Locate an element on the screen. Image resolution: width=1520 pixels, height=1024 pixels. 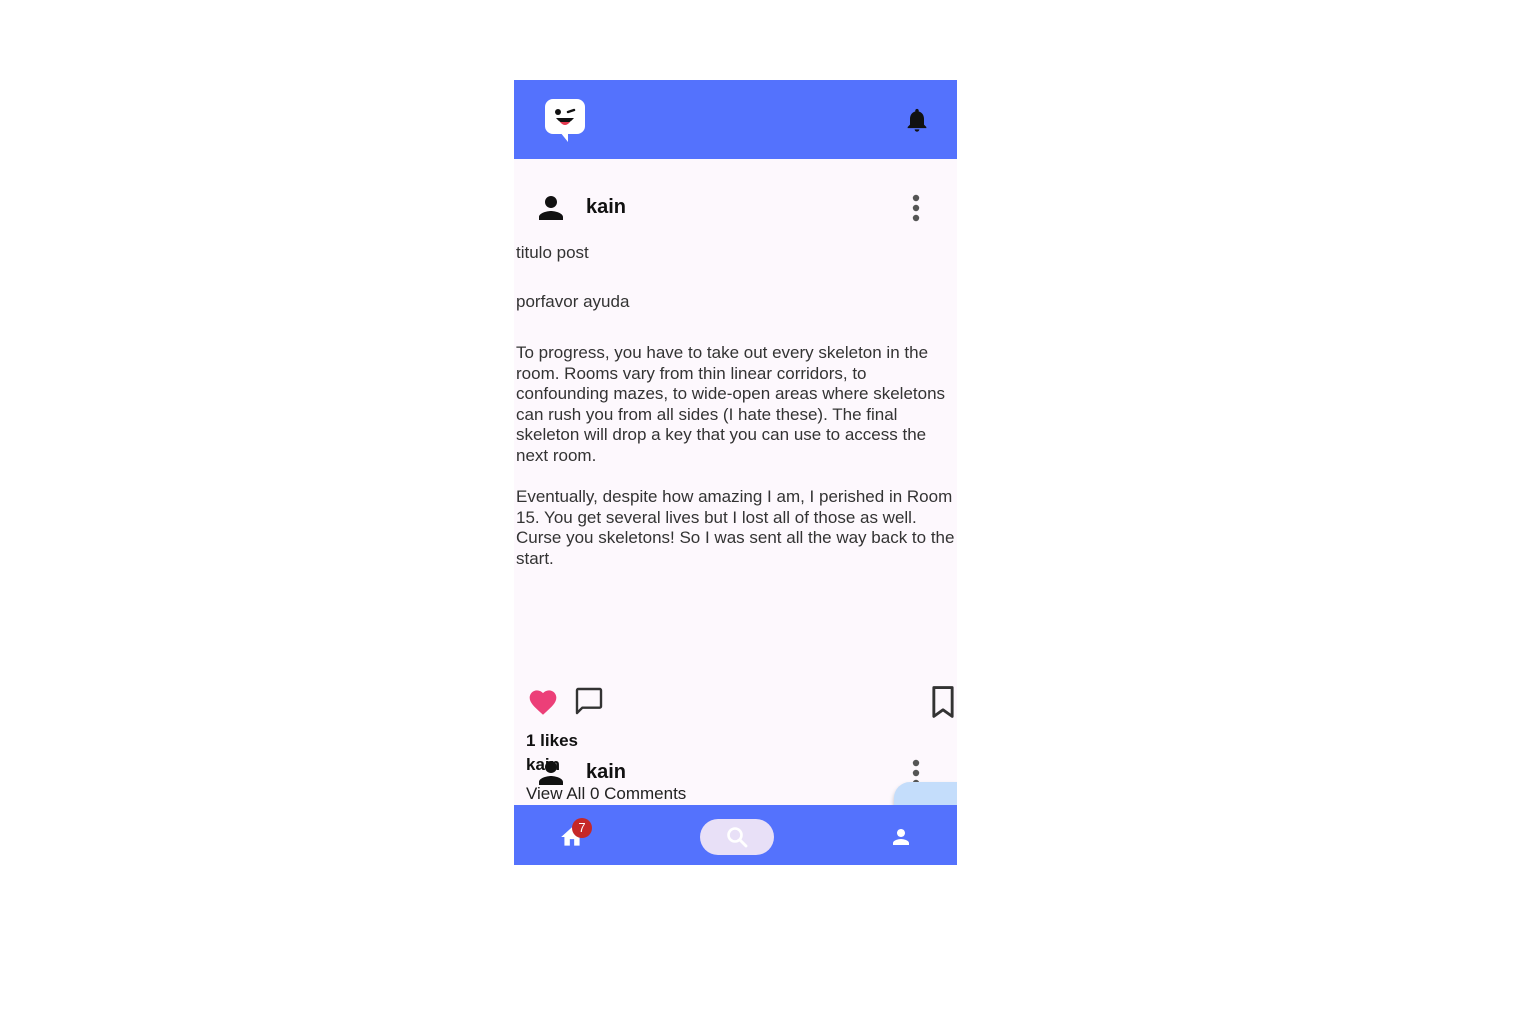
search-nav-button is located at coordinates (737, 837).